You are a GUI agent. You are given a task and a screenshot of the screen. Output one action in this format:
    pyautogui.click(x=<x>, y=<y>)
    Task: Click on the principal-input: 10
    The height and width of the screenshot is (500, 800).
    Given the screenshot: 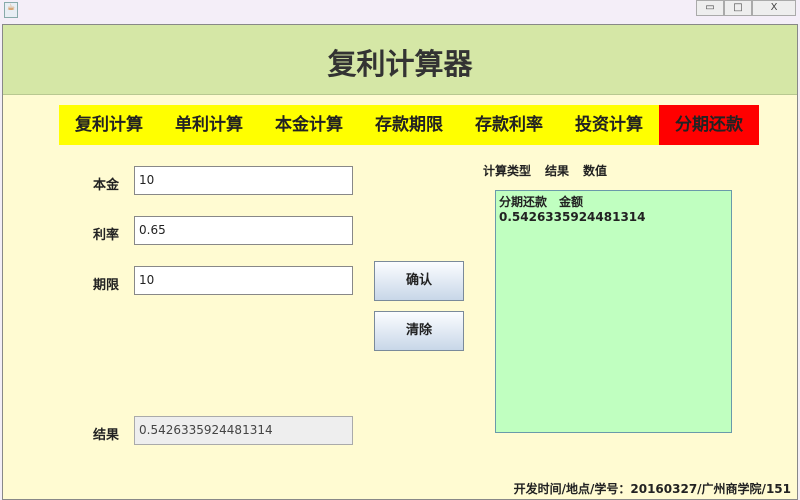 What is the action you would take?
    pyautogui.click(x=243, y=180)
    